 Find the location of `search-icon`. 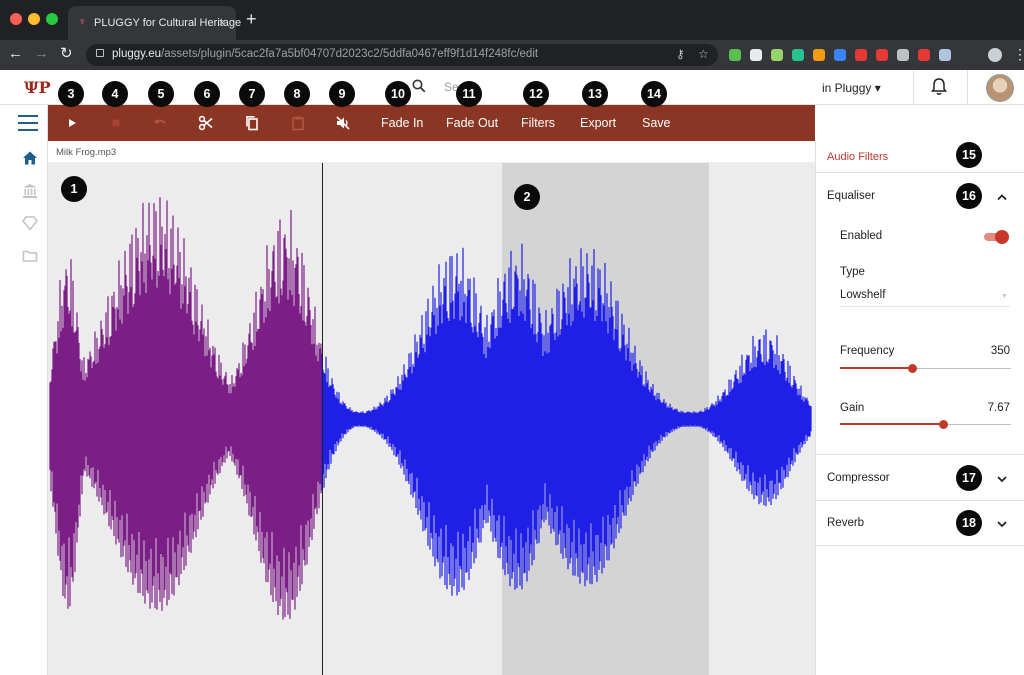

search-icon is located at coordinates (419, 86).